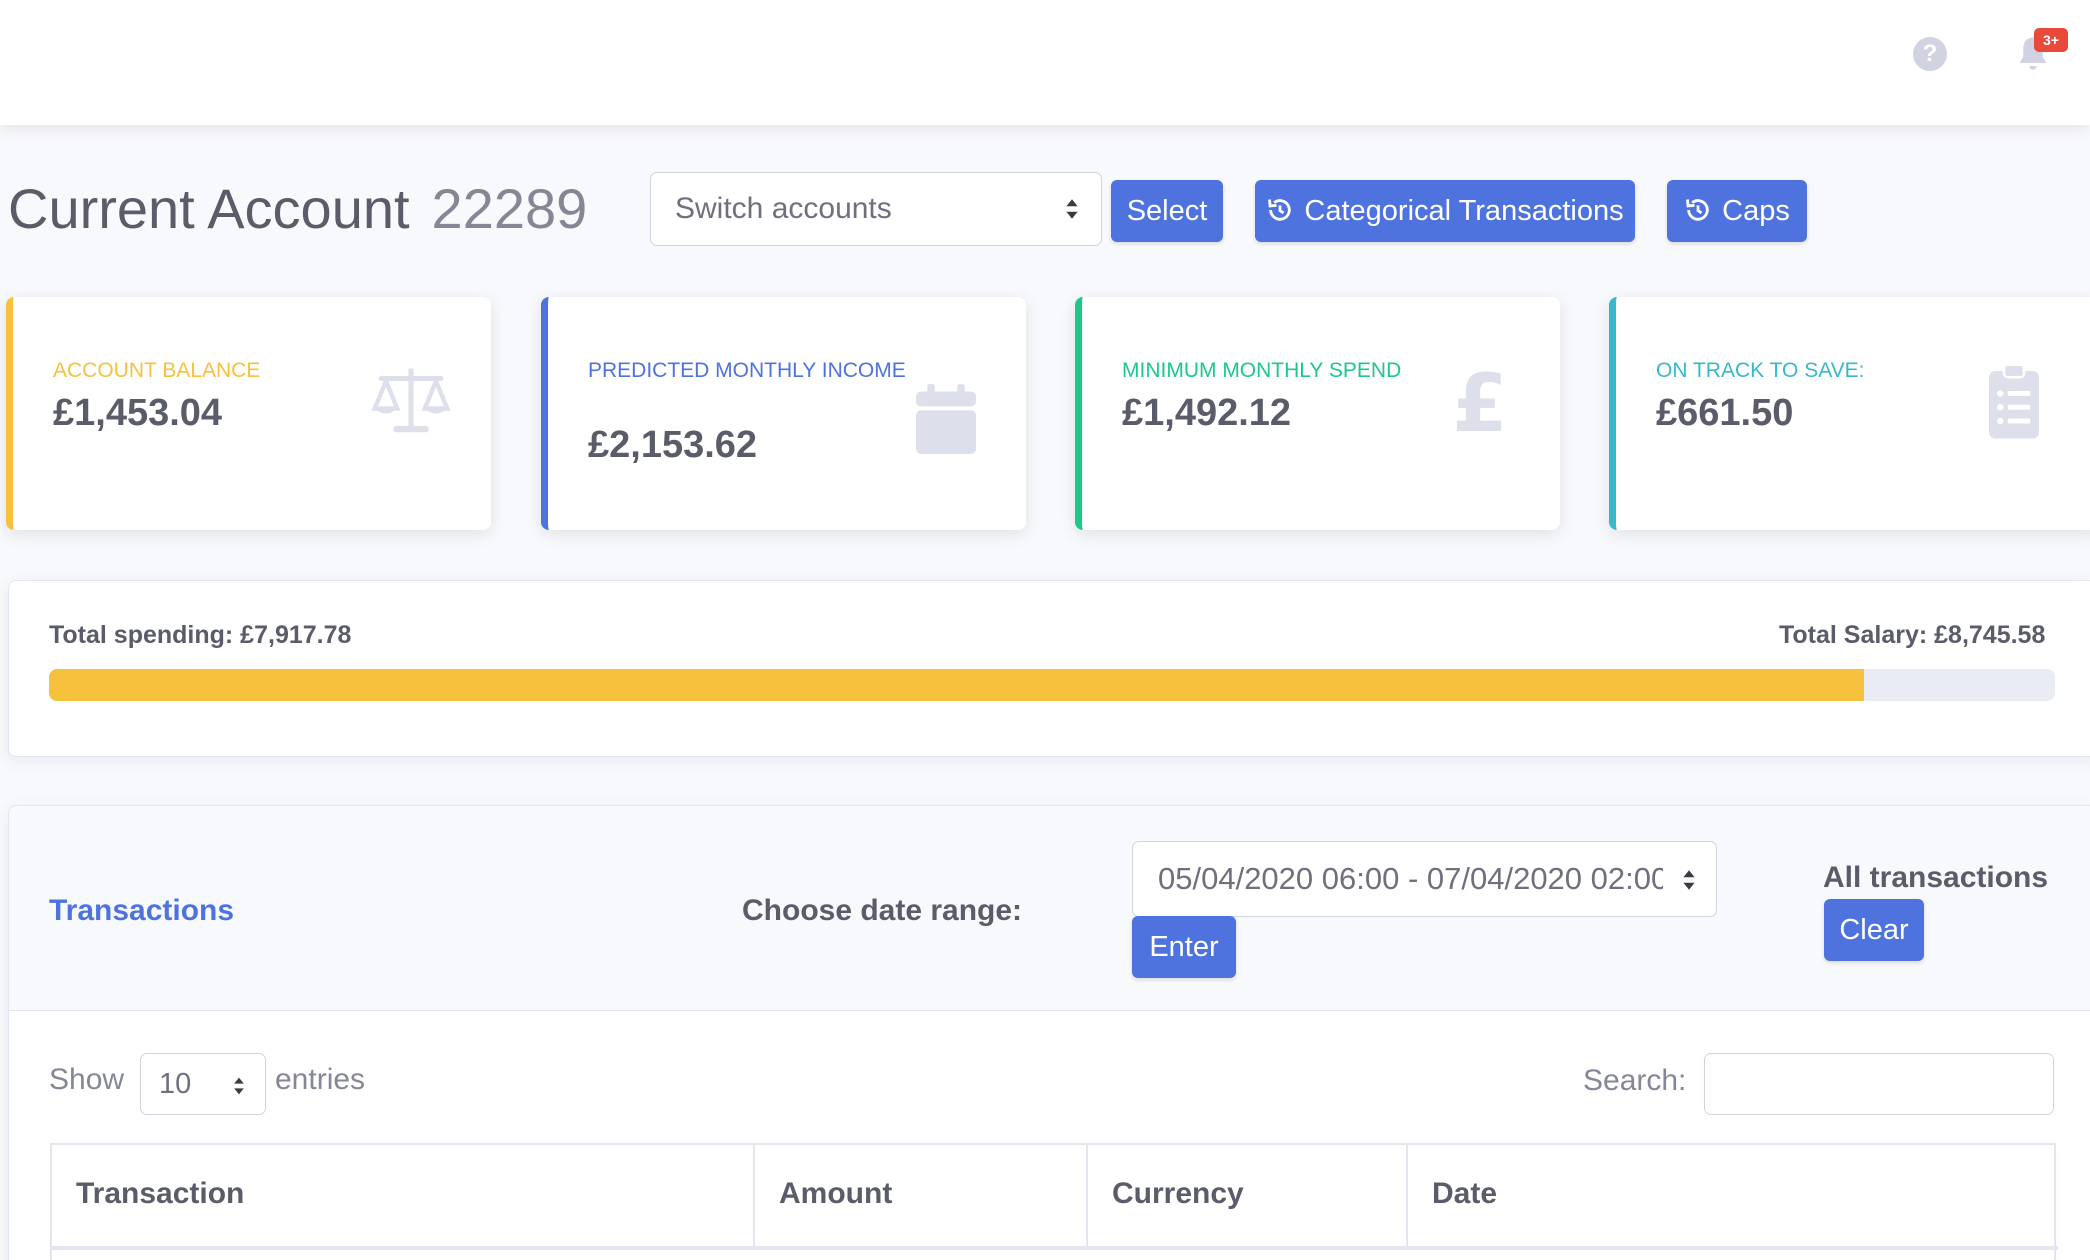 Image resolution: width=2090 pixels, height=1260 pixels. Describe the element at coordinates (1464, 211) in the screenshot. I see `categorical-transactions-label: Categorical Transactions` at that location.